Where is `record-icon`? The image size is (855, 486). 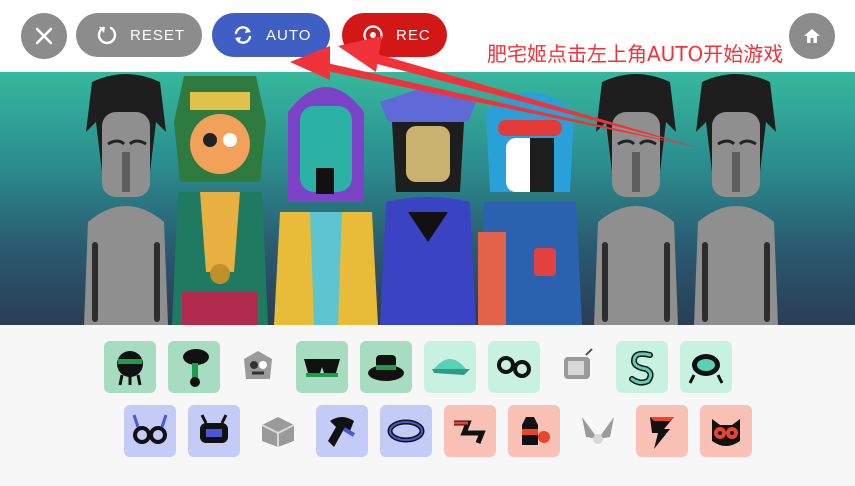 record-icon is located at coordinates (373, 35).